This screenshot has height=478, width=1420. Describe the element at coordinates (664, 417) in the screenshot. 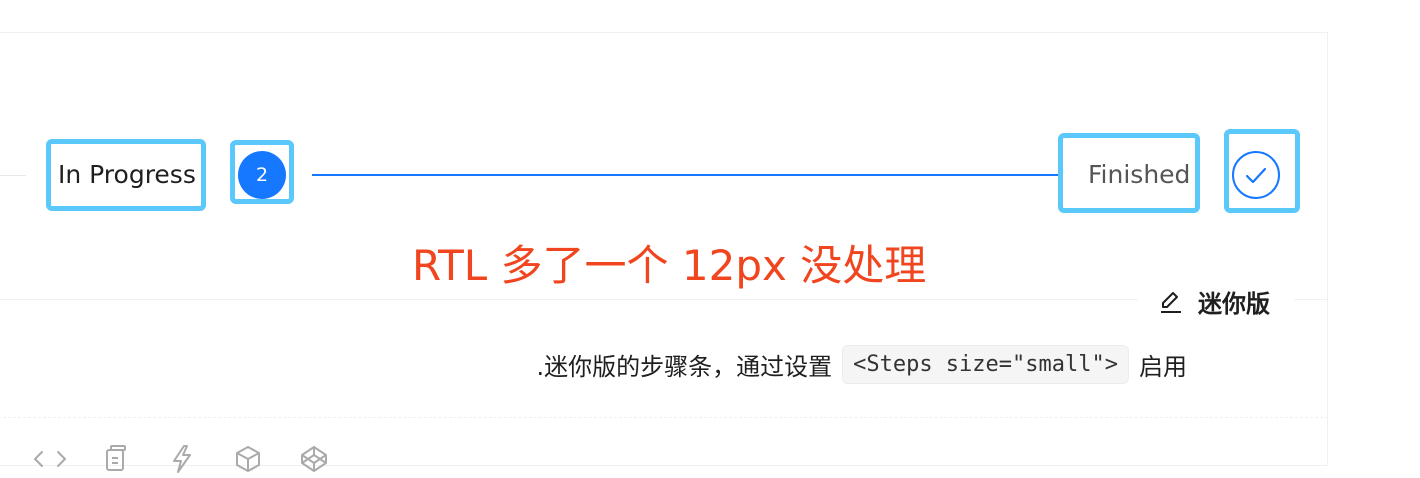

I see `actions-divider` at that location.